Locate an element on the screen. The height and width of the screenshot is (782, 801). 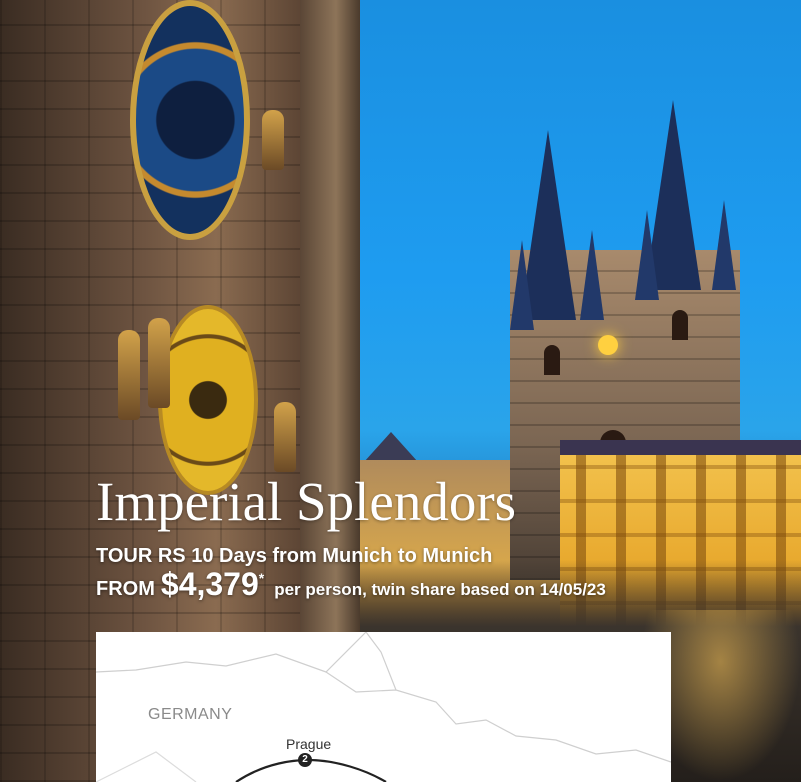
price-note: per person, twin share based on 14/05/23 is located at coordinates (440, 589).